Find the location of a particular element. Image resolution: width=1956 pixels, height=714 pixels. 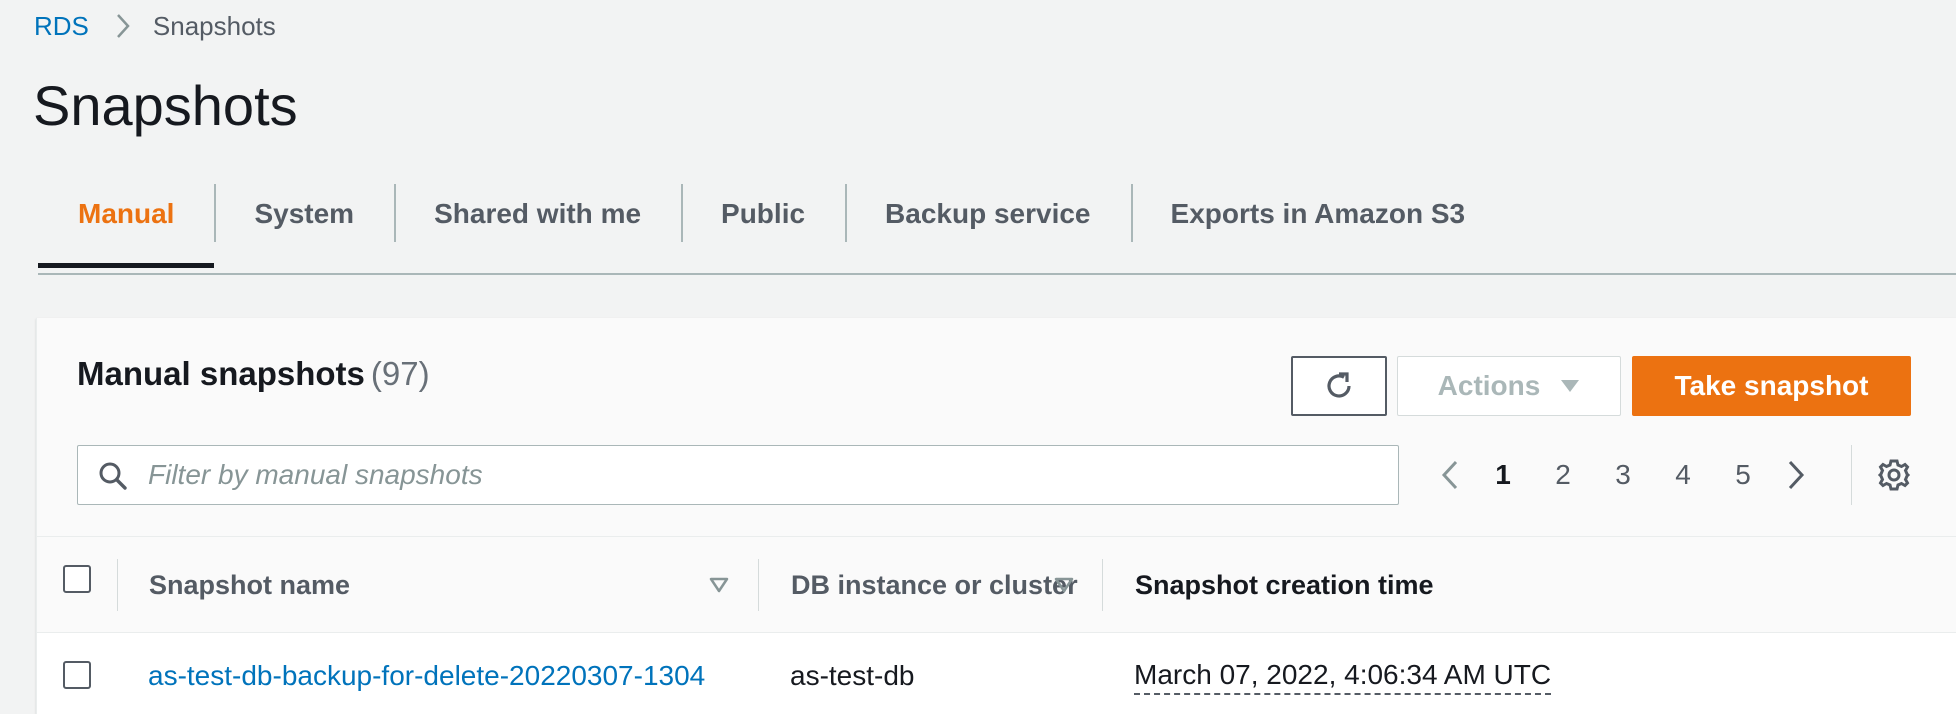

actions-label: Actions is located at coordinates (1489, 385).